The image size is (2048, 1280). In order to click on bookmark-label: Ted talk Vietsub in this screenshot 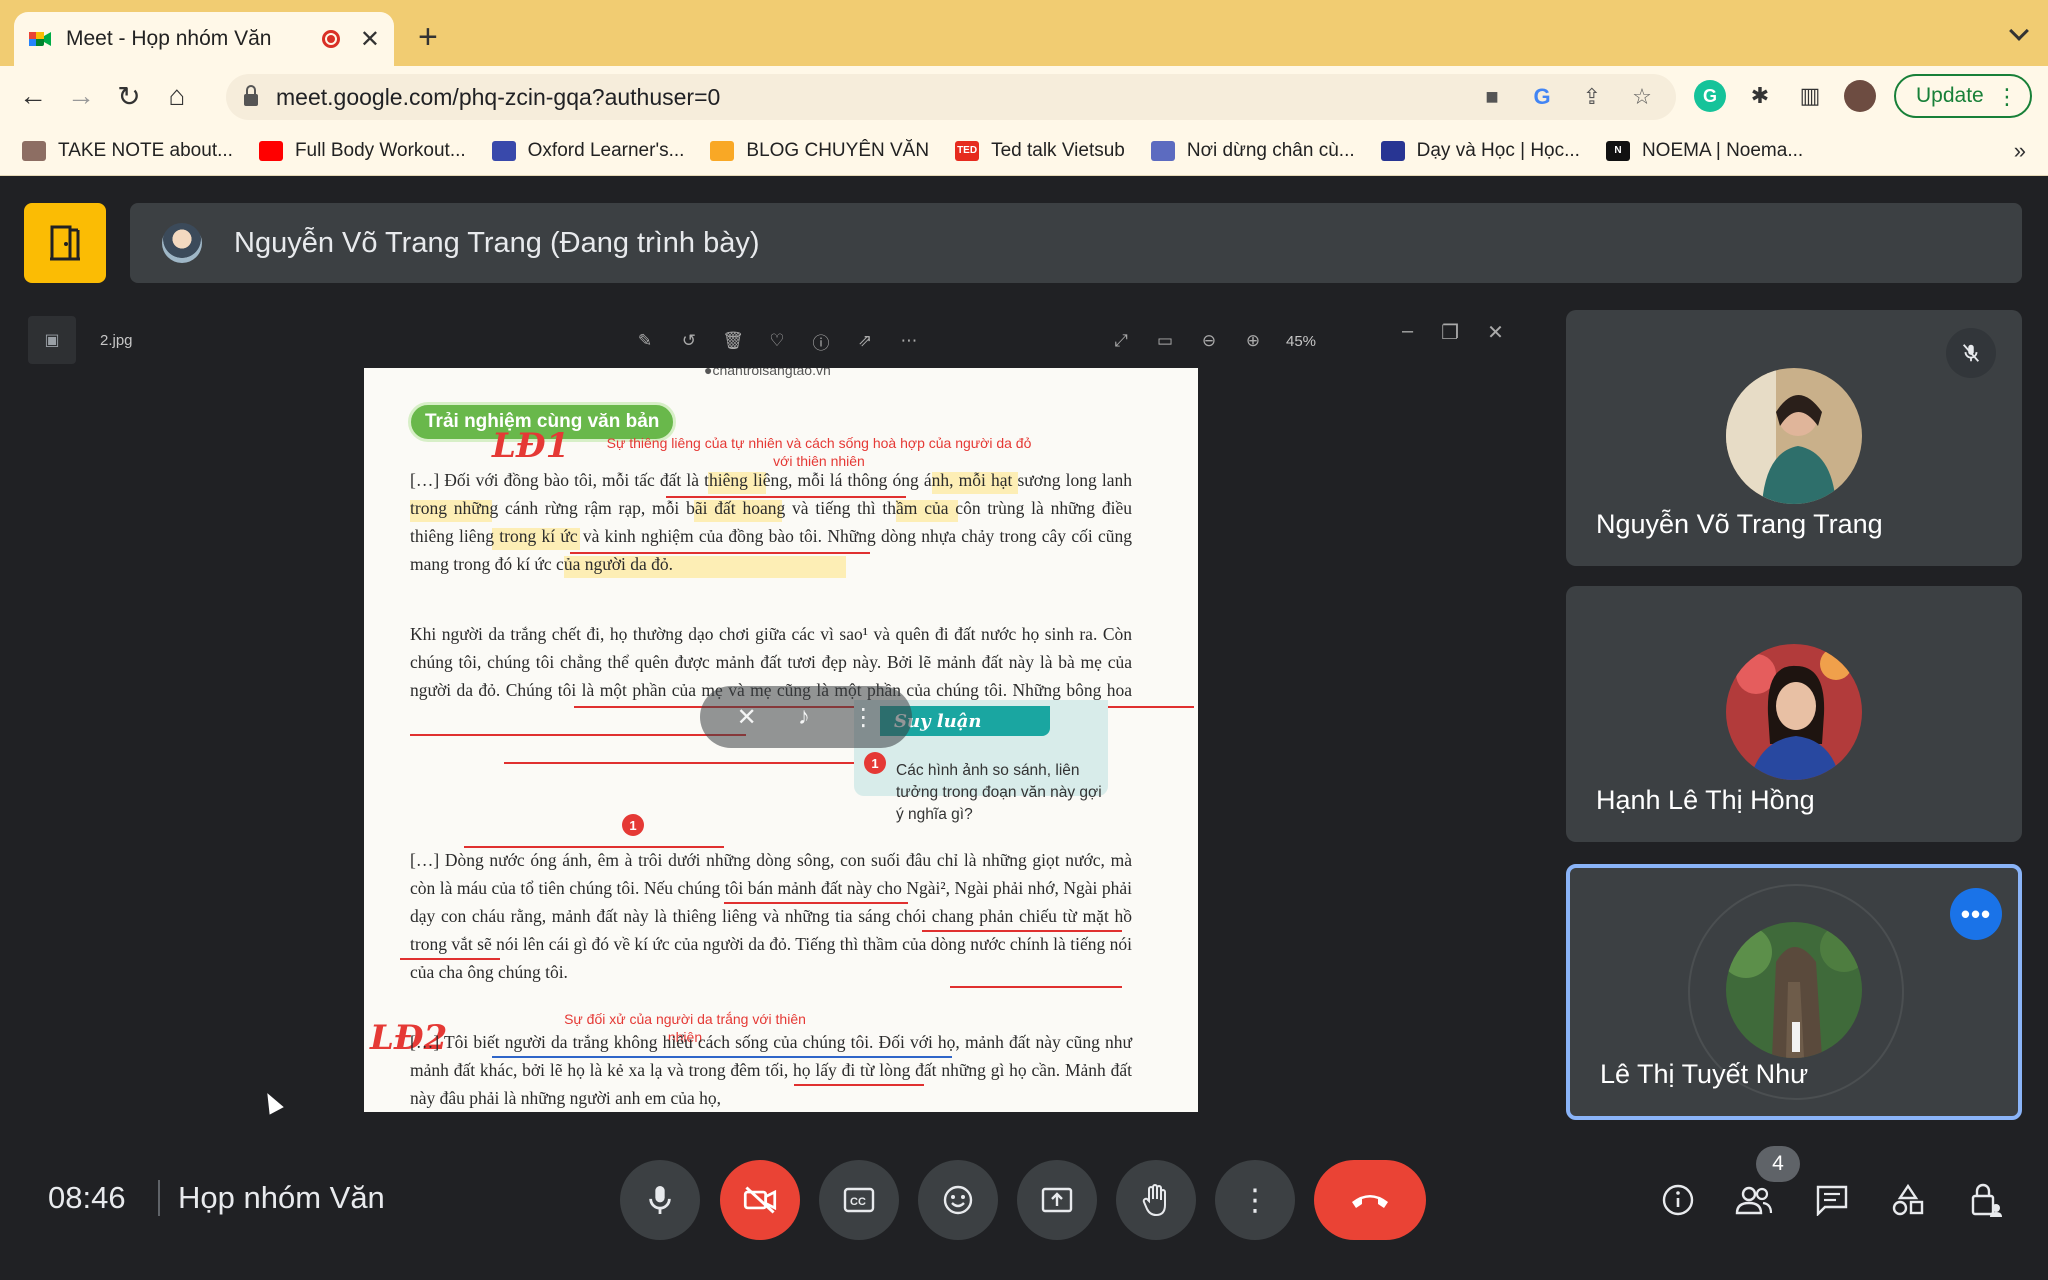, I will do `click(1058, 150)`.